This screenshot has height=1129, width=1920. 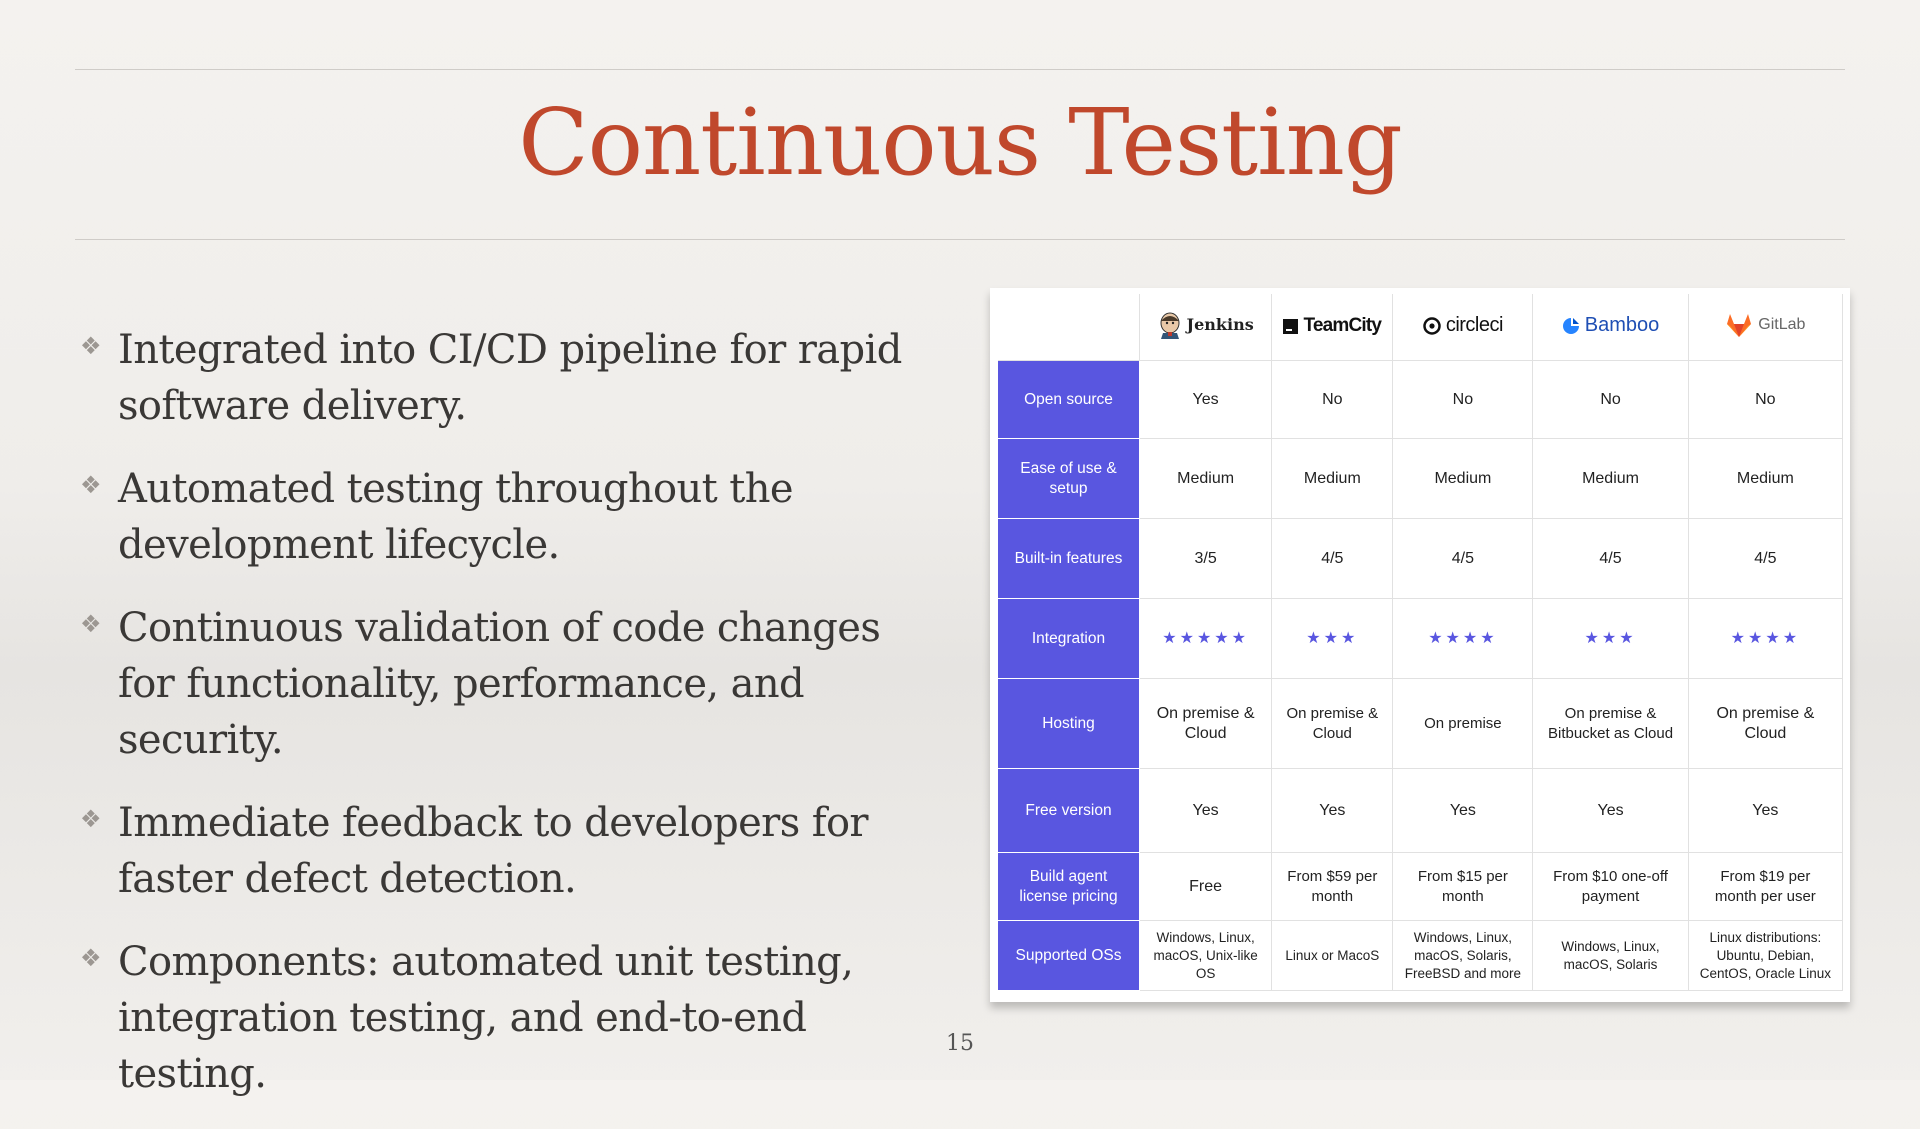 What do you see at coordinates (1463, 723) in the screenshot?
I see `table-cell: On premise` at bounding box center [1463, 723].